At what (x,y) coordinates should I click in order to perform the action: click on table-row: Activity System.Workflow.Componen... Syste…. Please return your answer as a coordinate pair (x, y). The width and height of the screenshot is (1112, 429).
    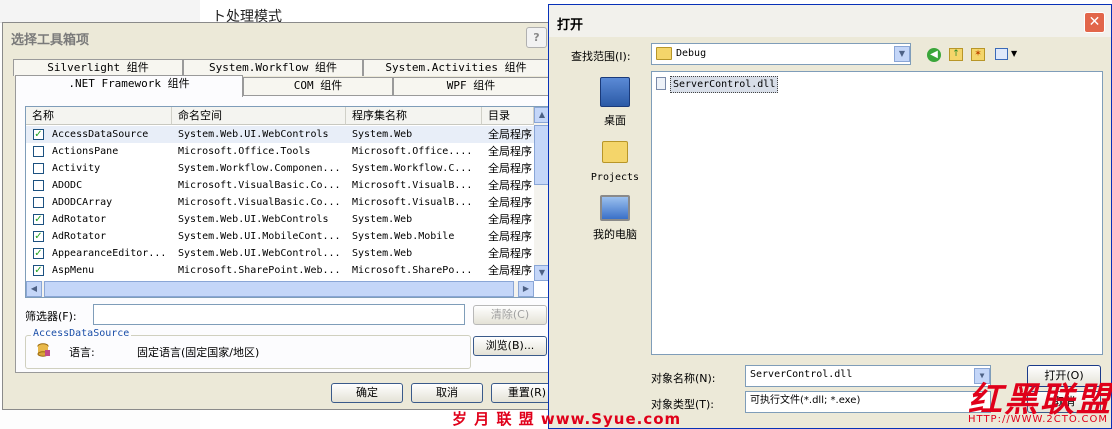
    Looking at the image, I should click on (287, 168).